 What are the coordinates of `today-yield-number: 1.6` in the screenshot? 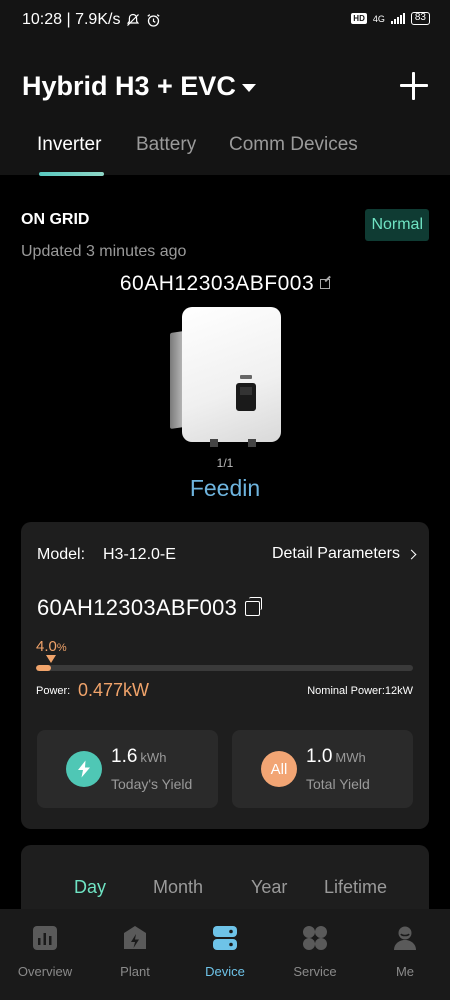 It's located at (124, 756).